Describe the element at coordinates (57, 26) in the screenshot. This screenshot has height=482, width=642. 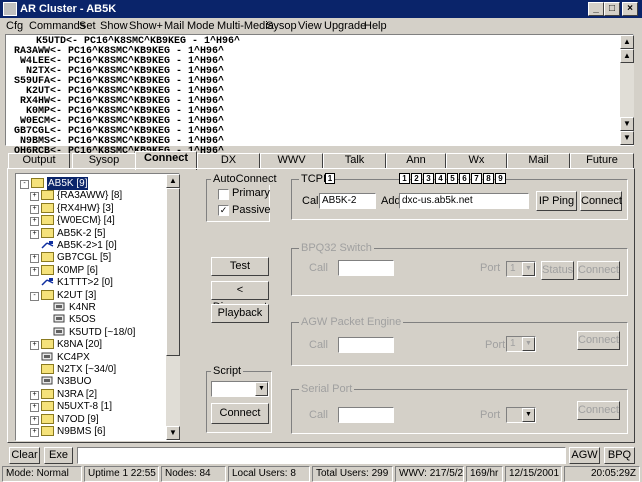
I see `menu-commands: Commands` at that location.